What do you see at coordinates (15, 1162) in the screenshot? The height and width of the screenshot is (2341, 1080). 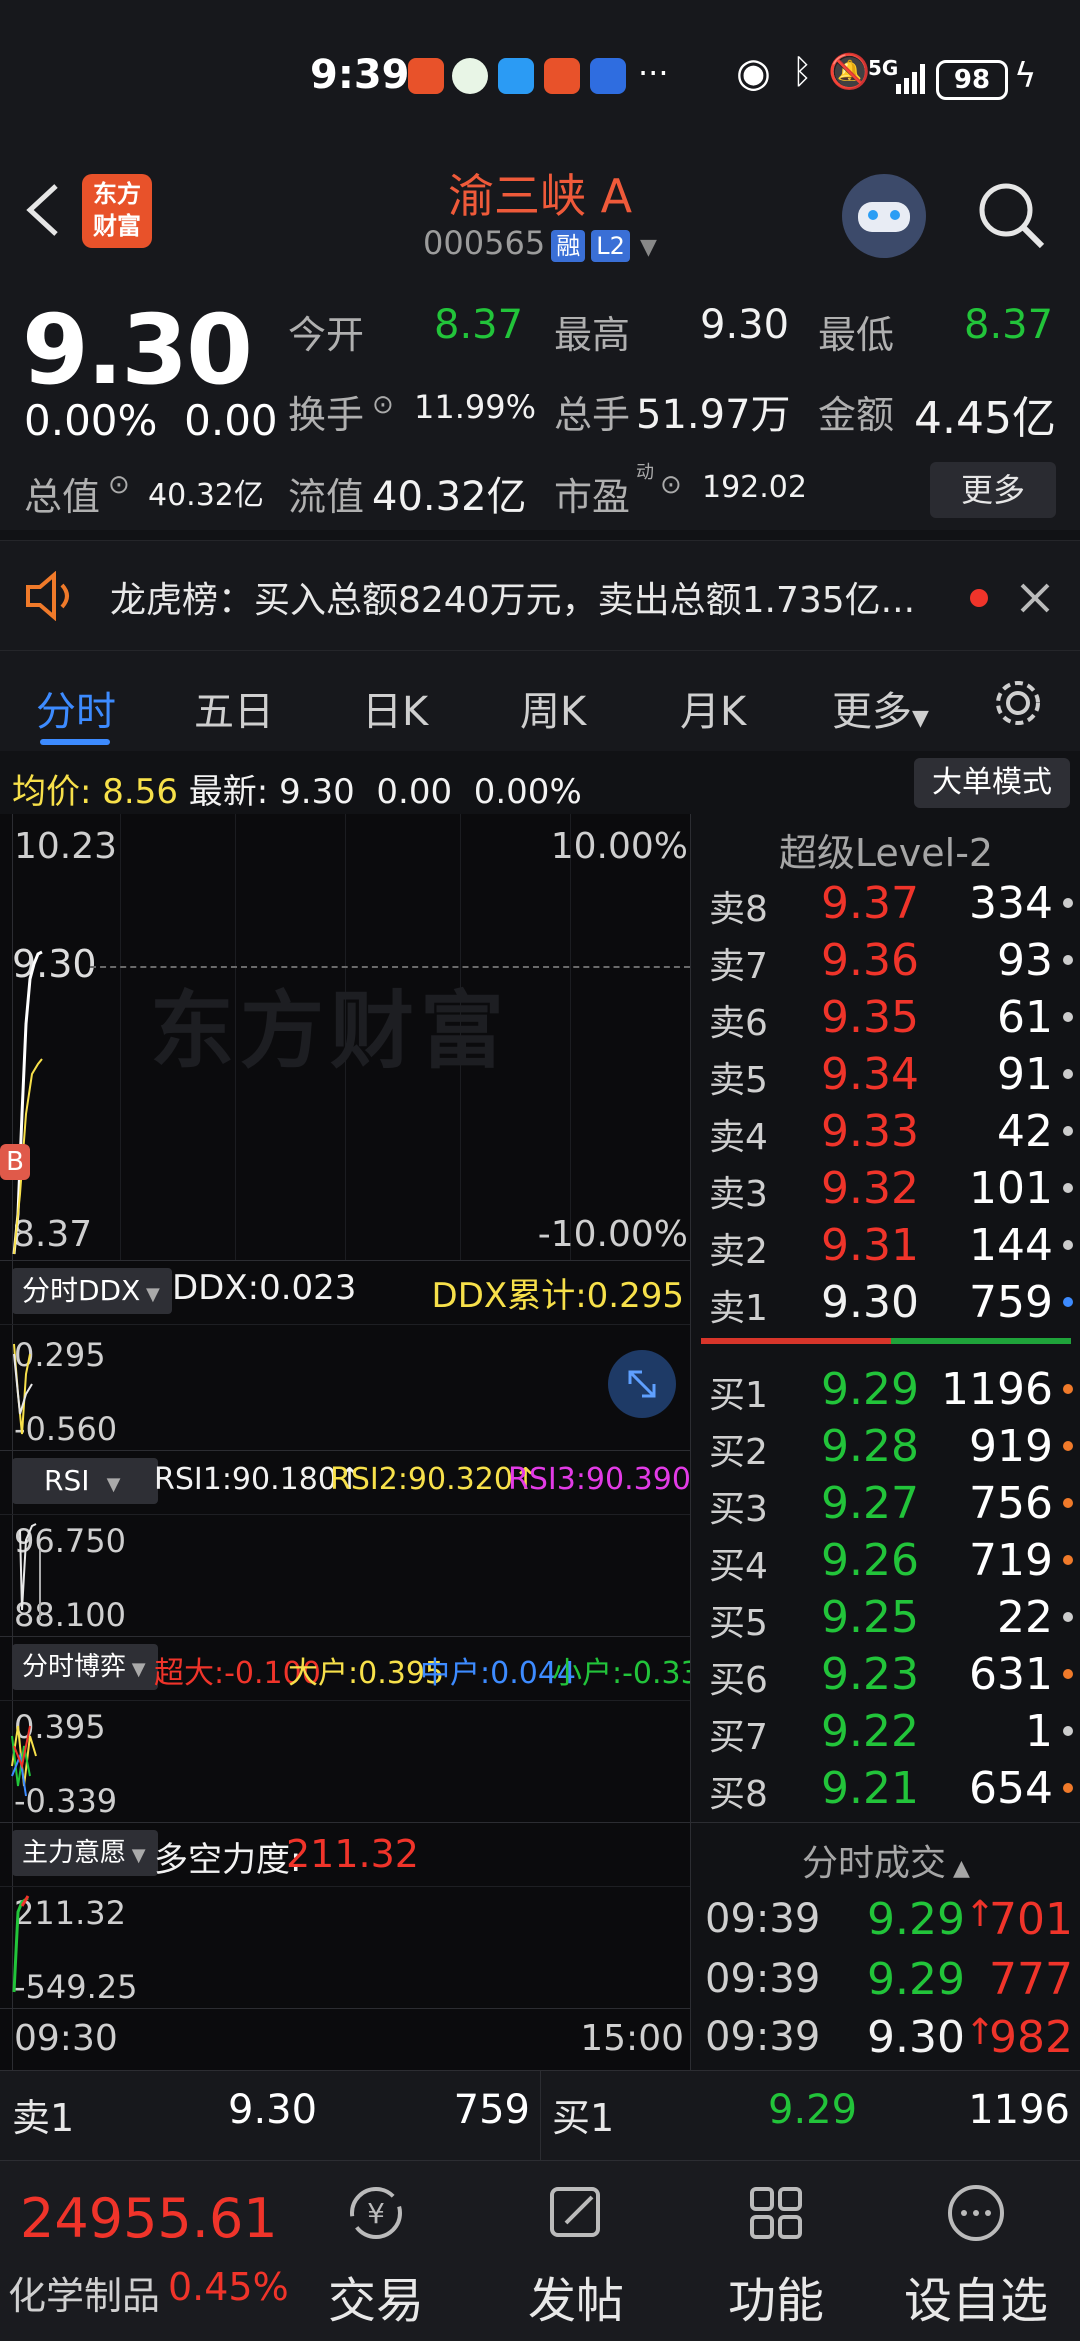 I see `buy-marker: B` at bounding box center [15, 1162].